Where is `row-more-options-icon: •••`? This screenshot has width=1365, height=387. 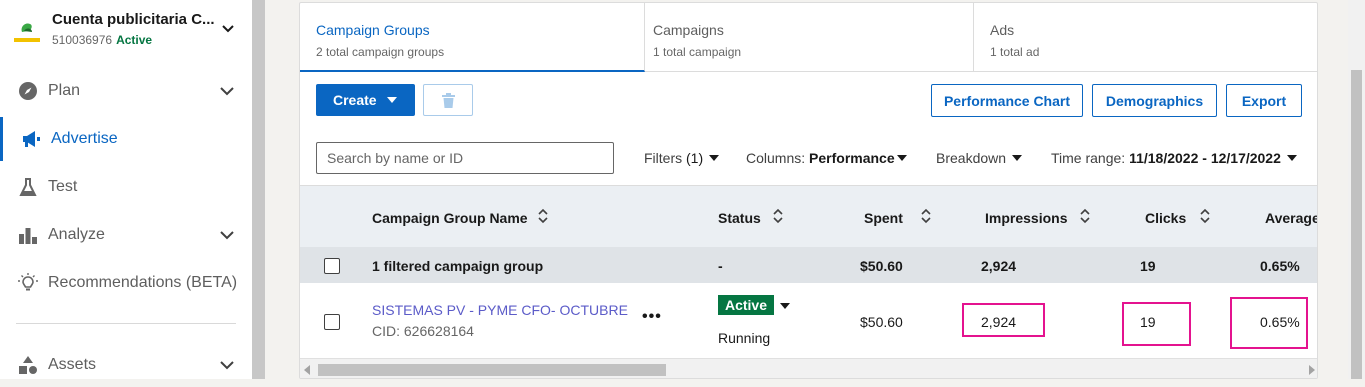 row-more-options-icon: ••• is located at coordinates (652, 317).